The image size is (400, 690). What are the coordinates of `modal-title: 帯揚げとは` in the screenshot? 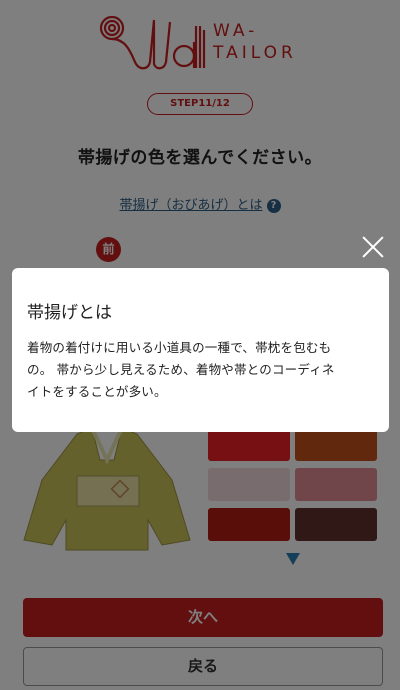 It's located at (69, 313).